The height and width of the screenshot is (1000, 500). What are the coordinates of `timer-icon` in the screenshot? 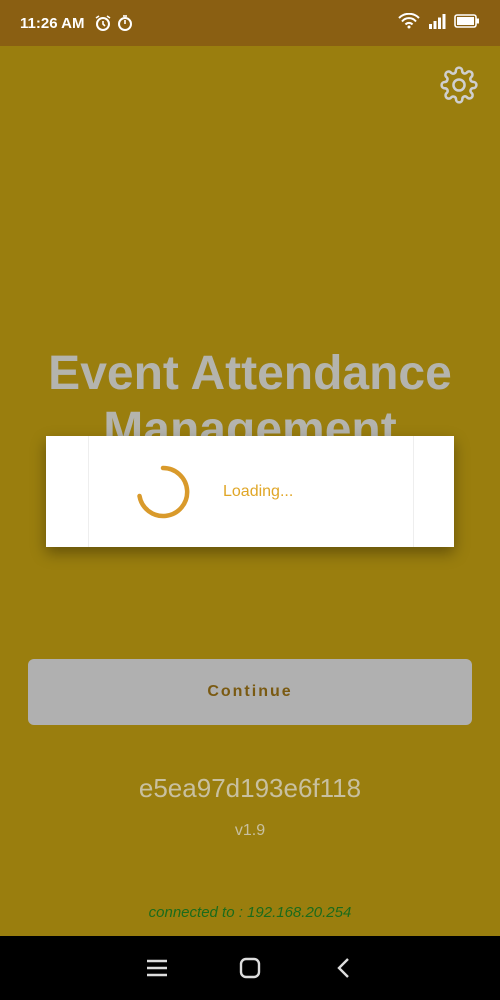 It's located at (125, 23).